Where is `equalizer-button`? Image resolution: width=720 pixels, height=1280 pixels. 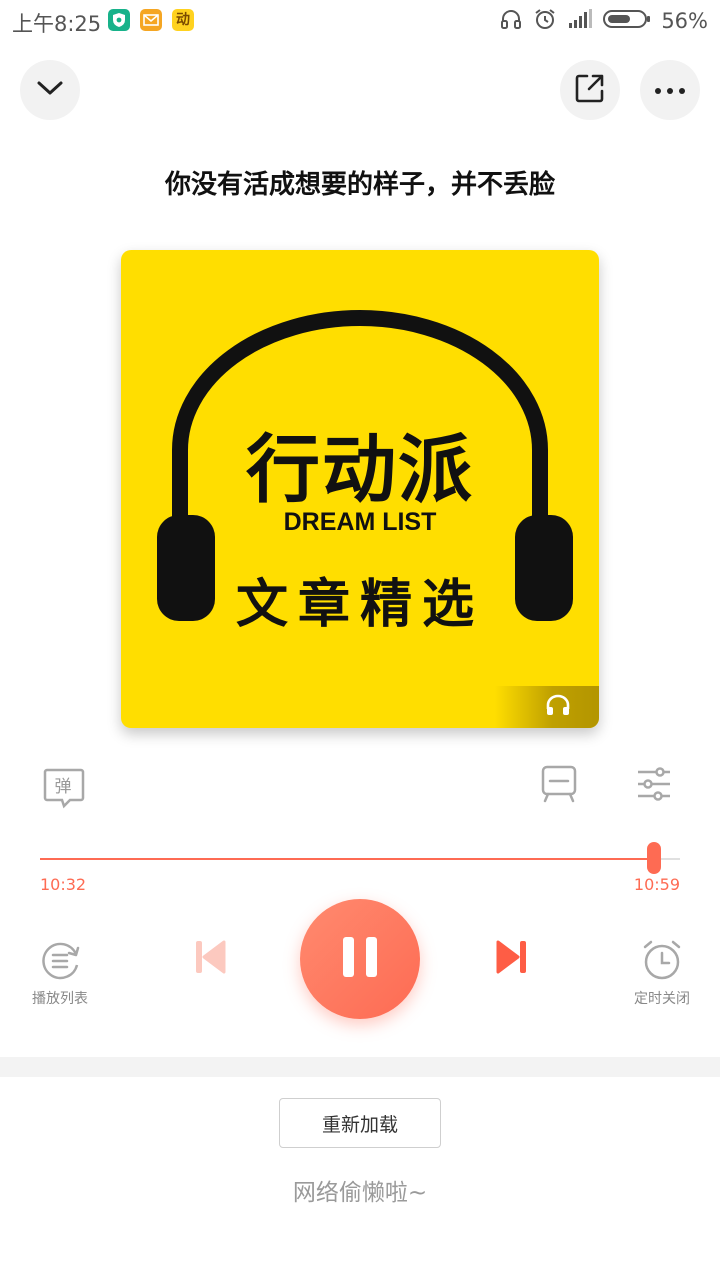 equalizer-button is located at coordinates (654, 786).